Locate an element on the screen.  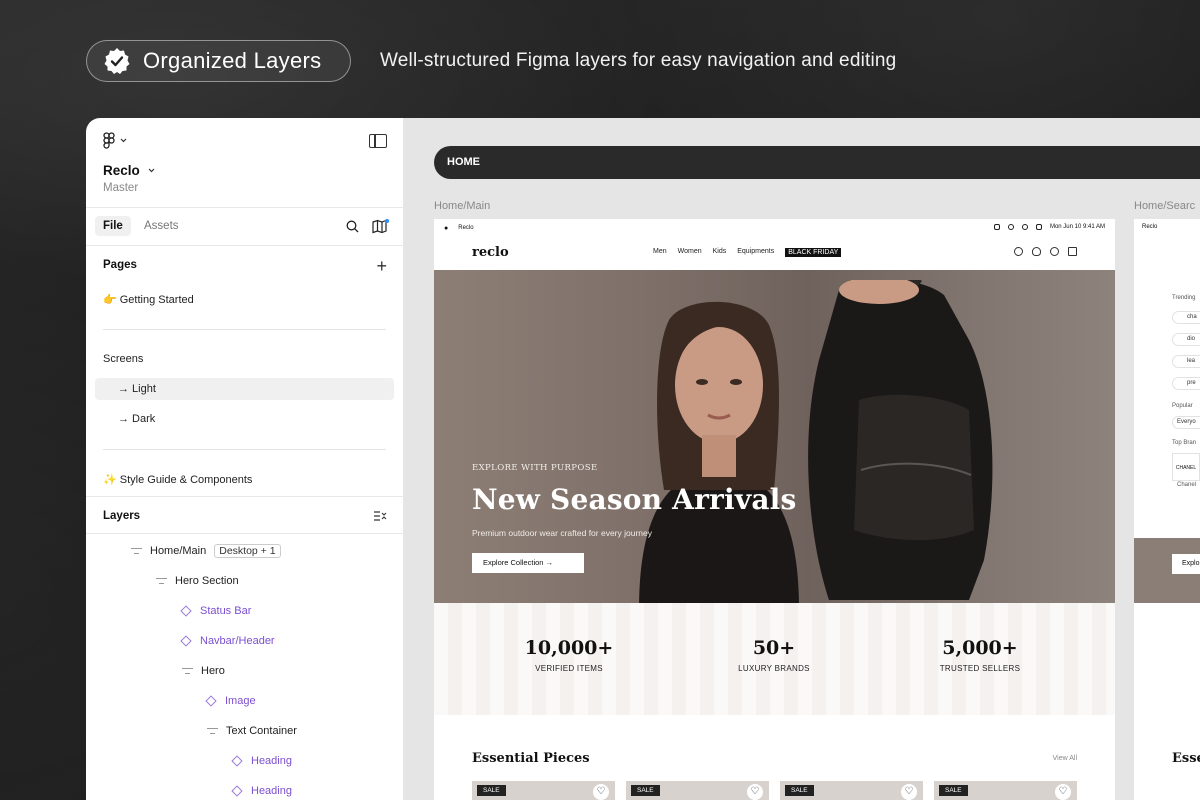
page-item-light: → Light is located at coordinates (244, 389).